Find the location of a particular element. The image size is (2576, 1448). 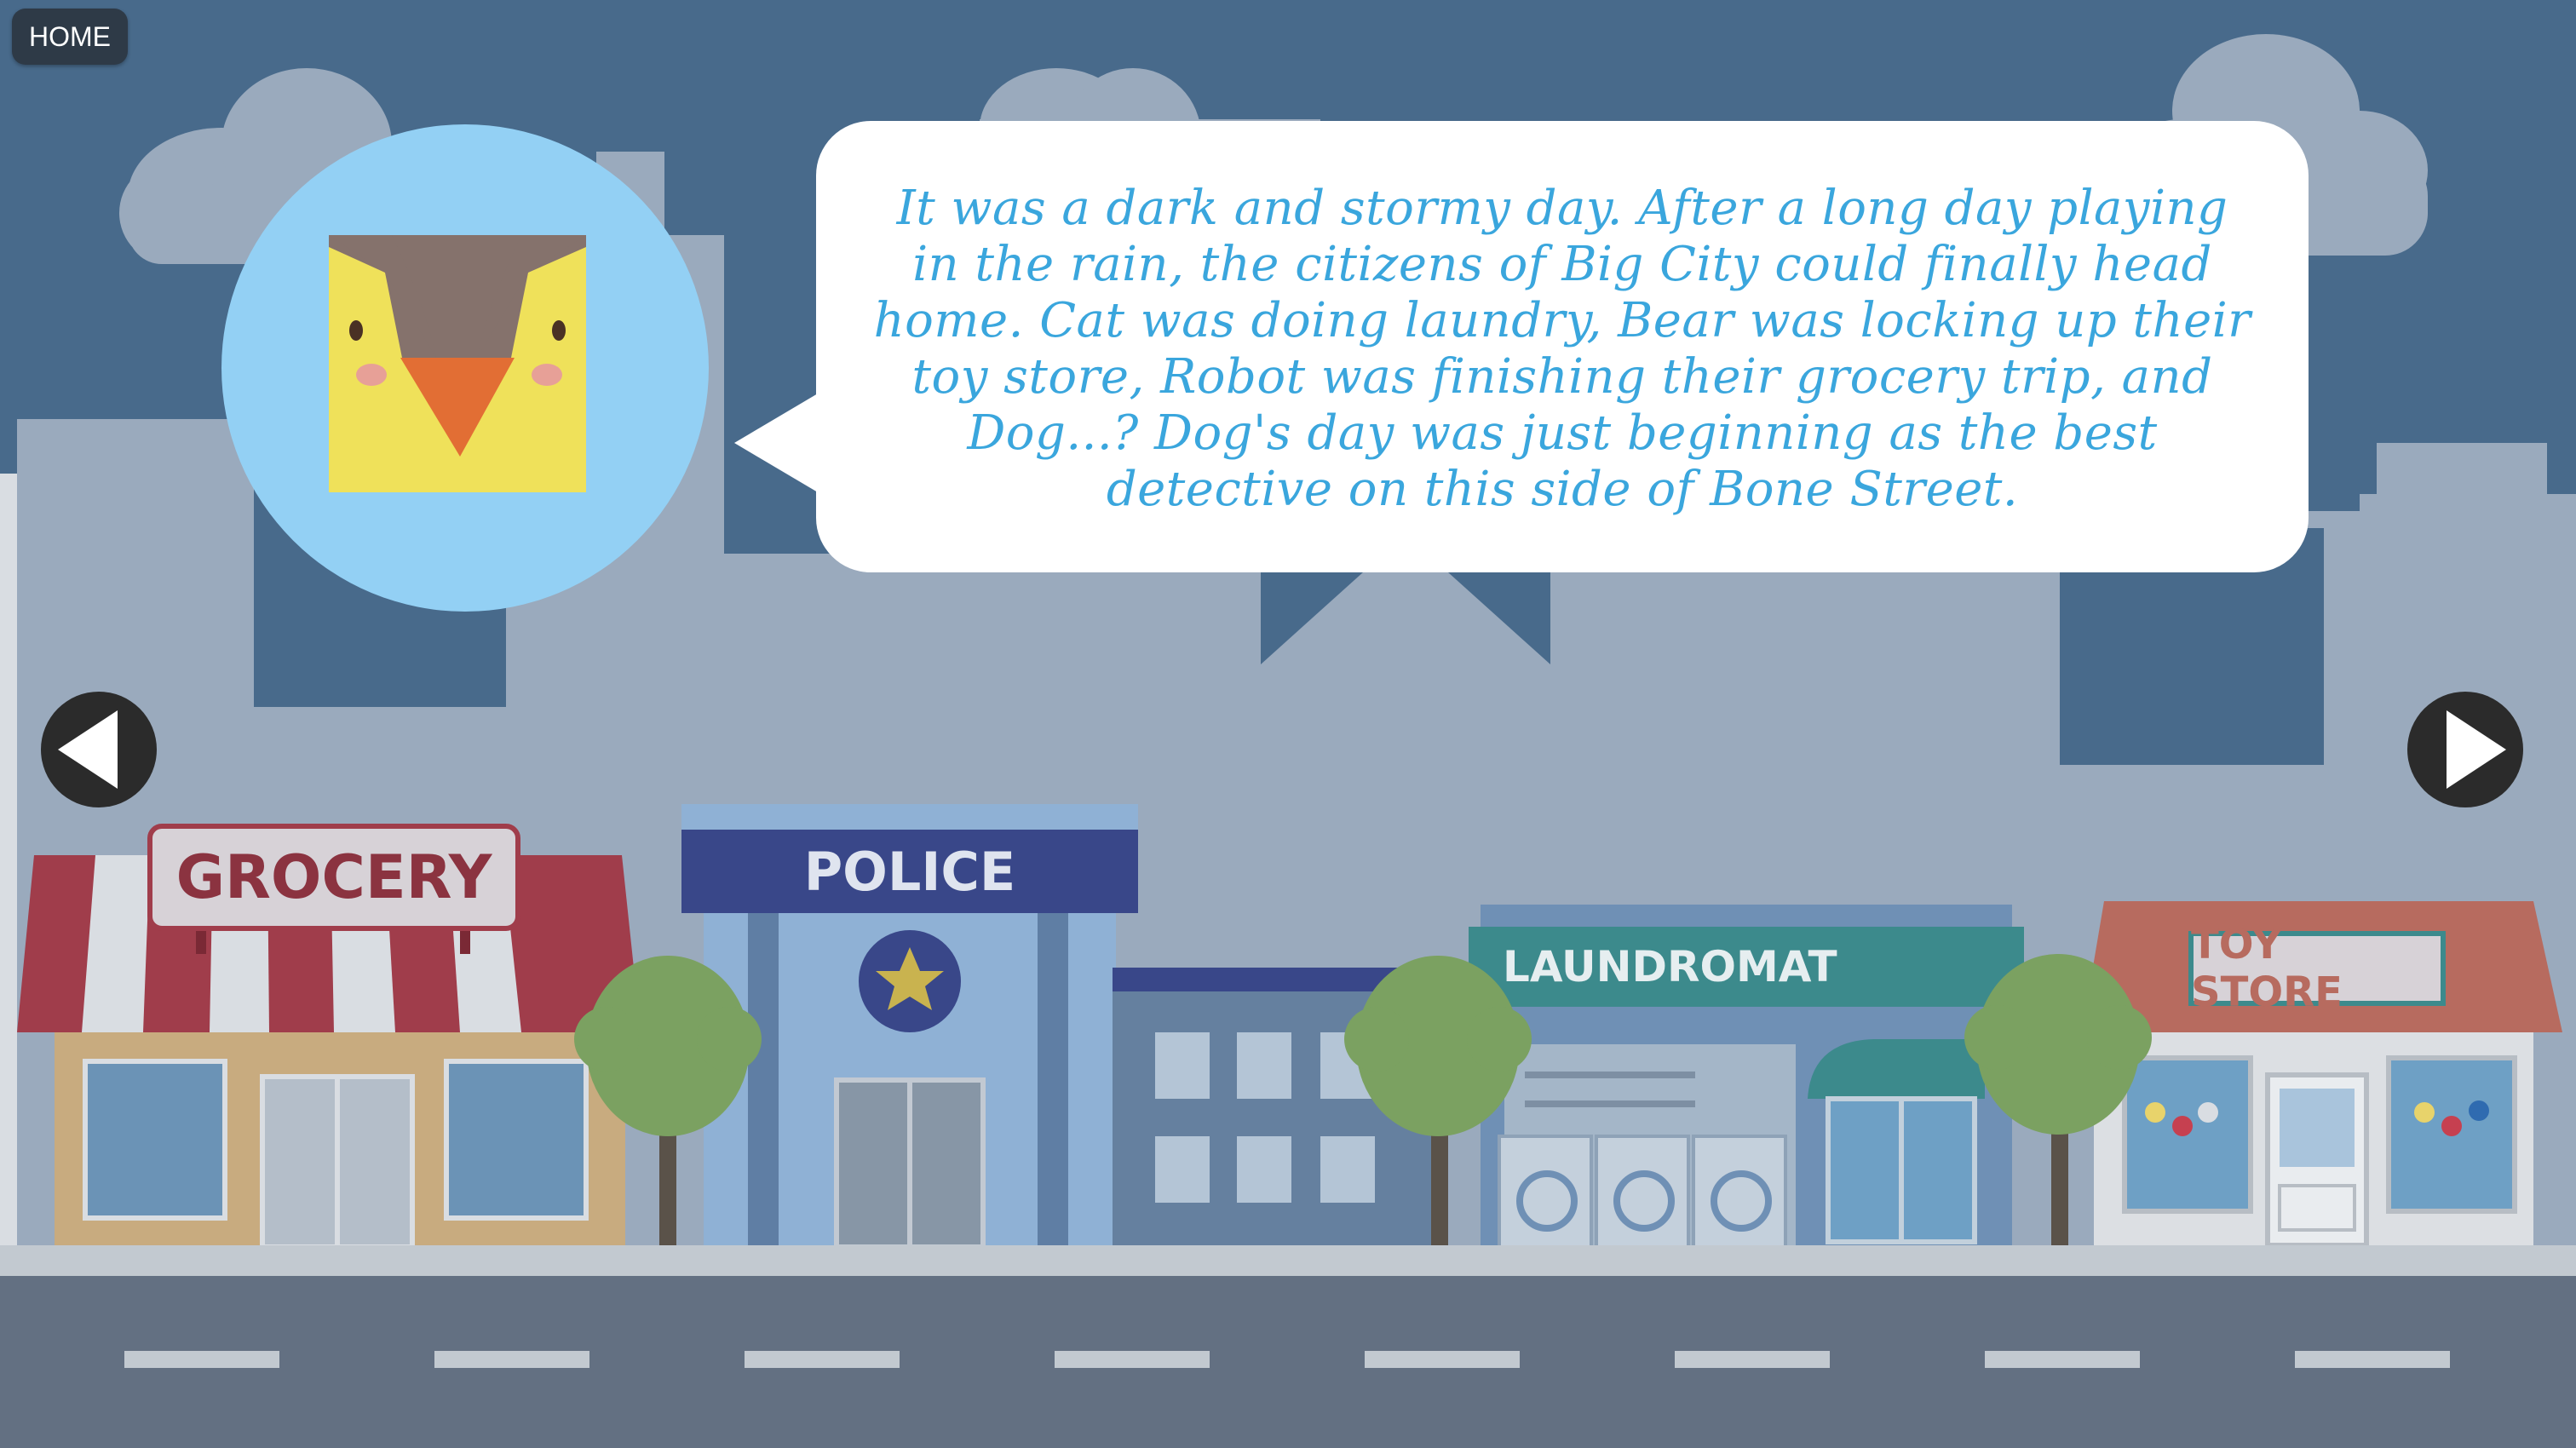

previous-button is located at coordinates (98, 750).